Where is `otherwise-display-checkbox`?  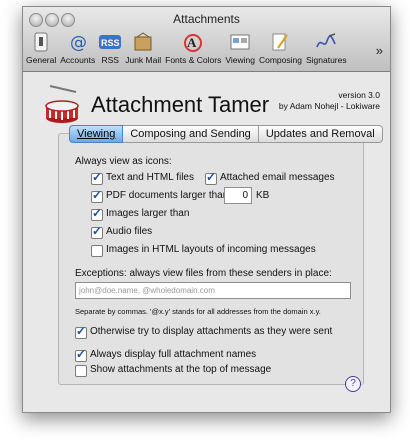 otherwise-display-checkbox is located at coordinates (81, 331).